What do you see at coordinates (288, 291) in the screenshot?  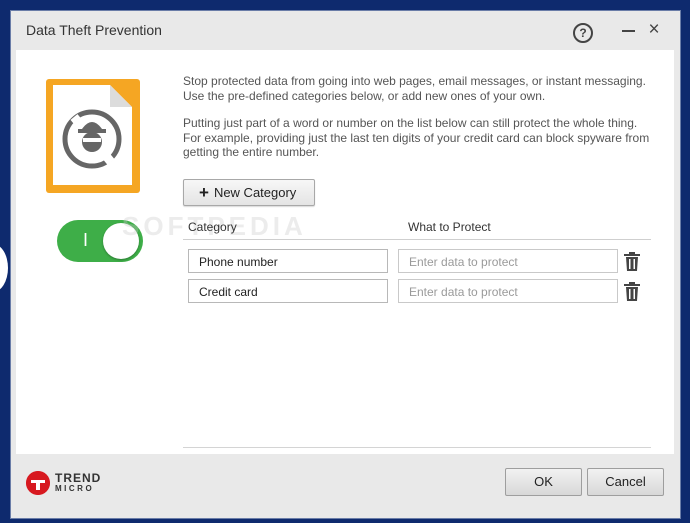 I see `category-input: Credit card` at bounding box center [288, 291].